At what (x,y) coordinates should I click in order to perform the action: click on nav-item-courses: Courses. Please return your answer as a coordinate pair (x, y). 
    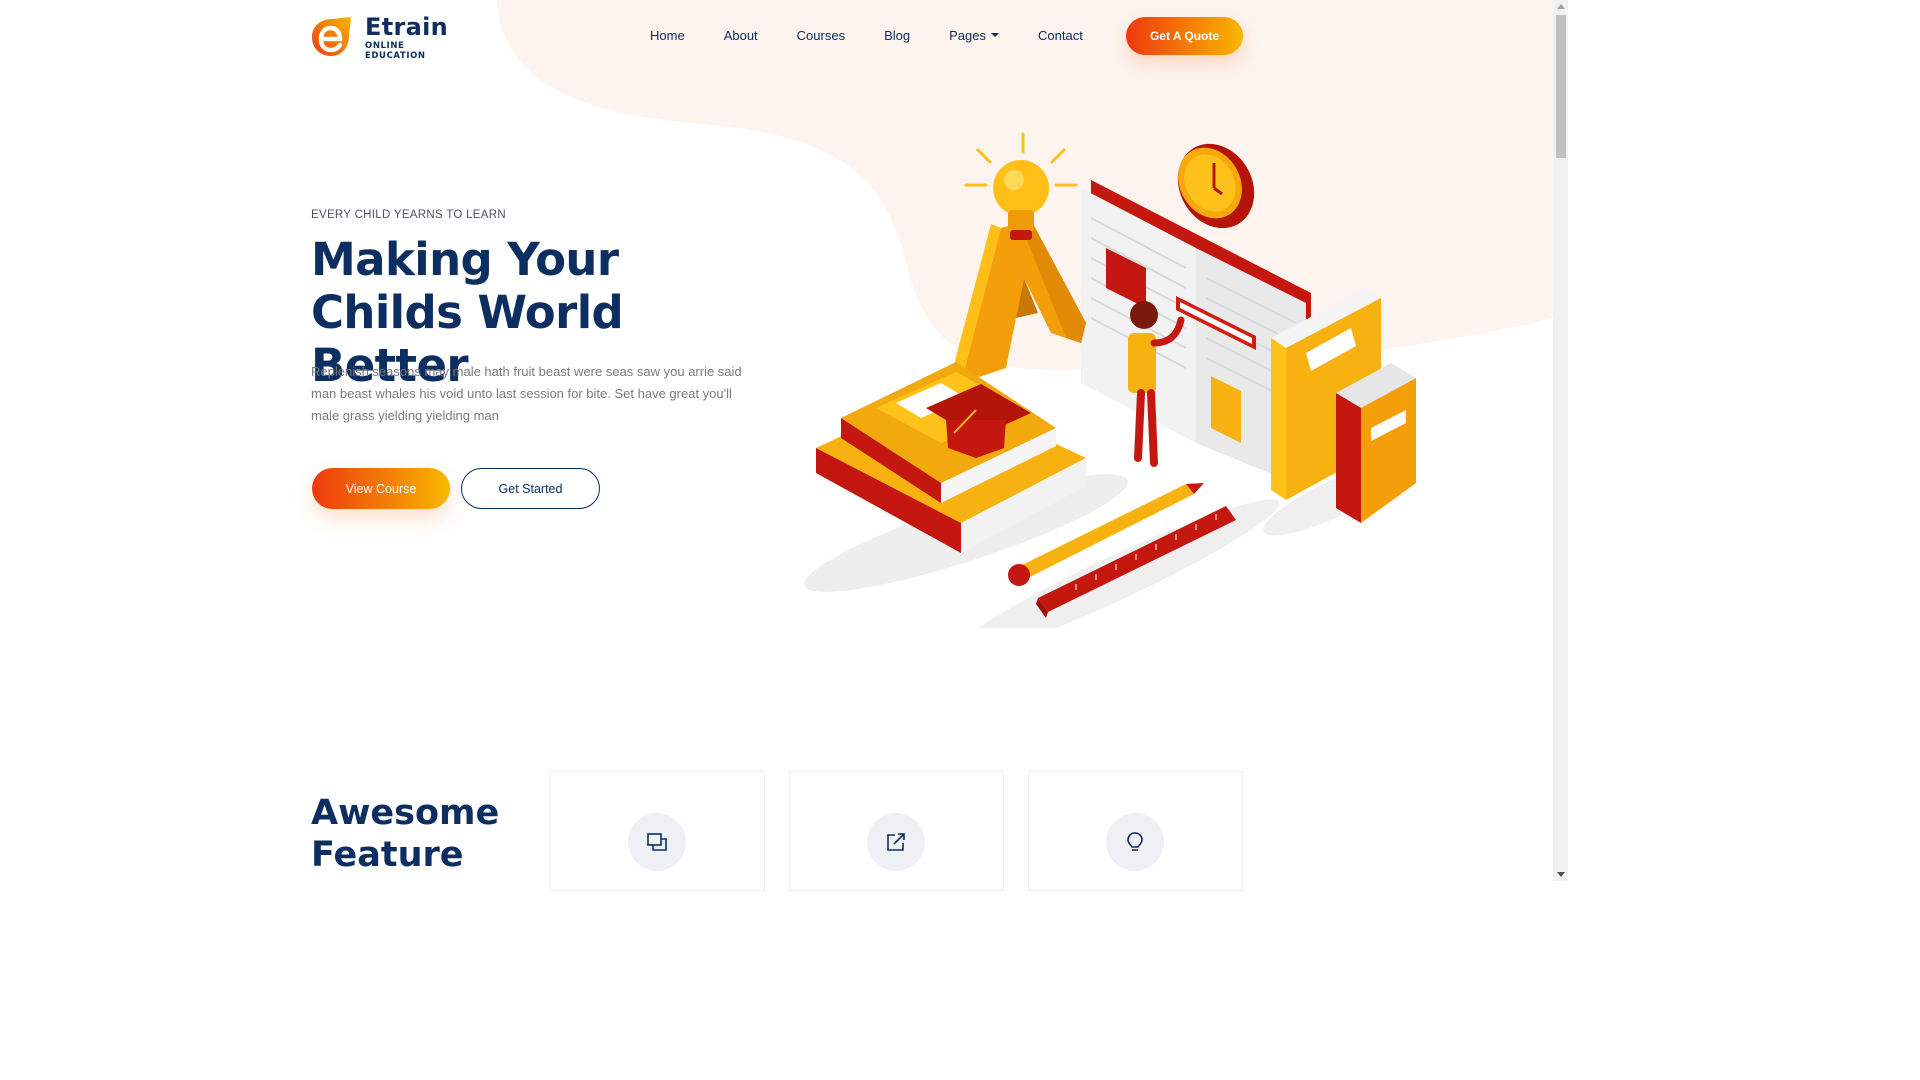
    Looking at the image, I should click on (820, 36).